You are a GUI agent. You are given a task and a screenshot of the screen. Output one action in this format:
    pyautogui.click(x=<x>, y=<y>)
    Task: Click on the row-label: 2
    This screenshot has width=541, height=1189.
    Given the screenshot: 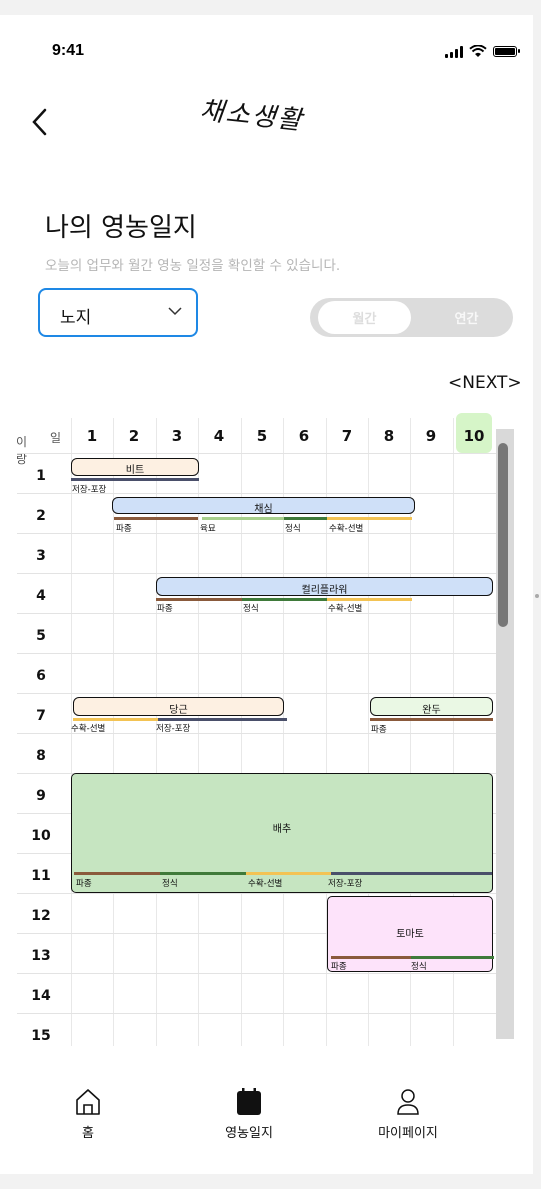 What is the action you would take?
    pyautogui.click(x=41, y=516)
    